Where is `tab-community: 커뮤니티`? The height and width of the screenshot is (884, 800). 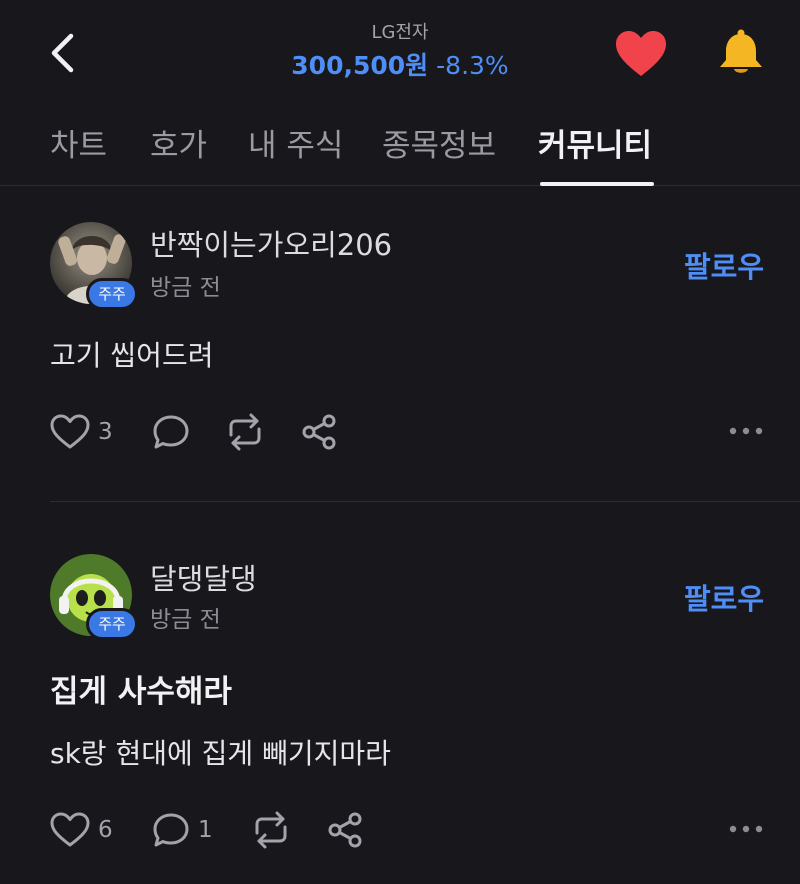
tab-community: 커뮤니티 is located at coordinates (595, 146).